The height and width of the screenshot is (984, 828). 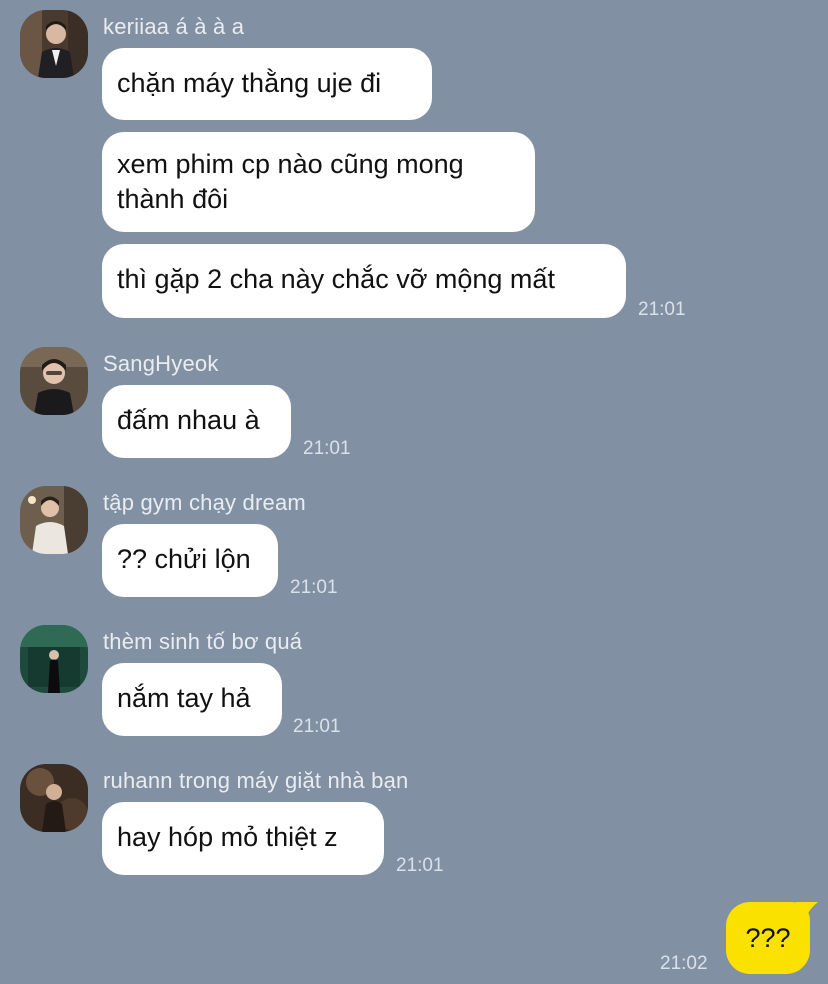 What do you see at coordinates (256, 780) in the screenshot?
I see `sender-name: ruhann trong máy giặt nhà bạn` at bounding box center [256, 780].